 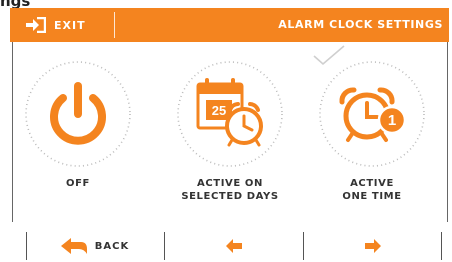 What do you see at coordinates (78, 114) in the screenshot?
I see `power-icon` at bounding box center [78, 114].